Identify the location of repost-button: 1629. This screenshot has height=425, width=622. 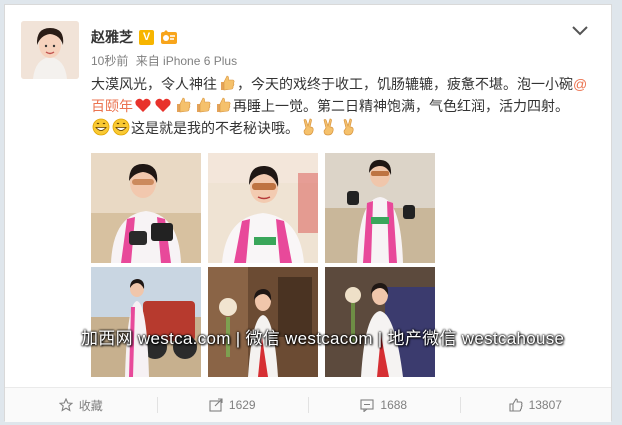
(232, 405).